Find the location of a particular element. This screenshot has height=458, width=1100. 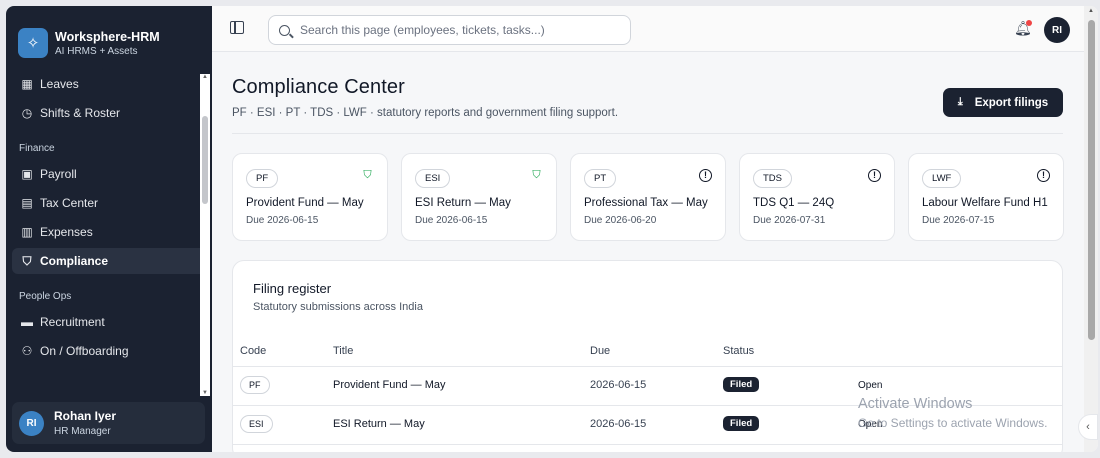

sidebar-item-label: Payroll is located at coordinates (58, 174).